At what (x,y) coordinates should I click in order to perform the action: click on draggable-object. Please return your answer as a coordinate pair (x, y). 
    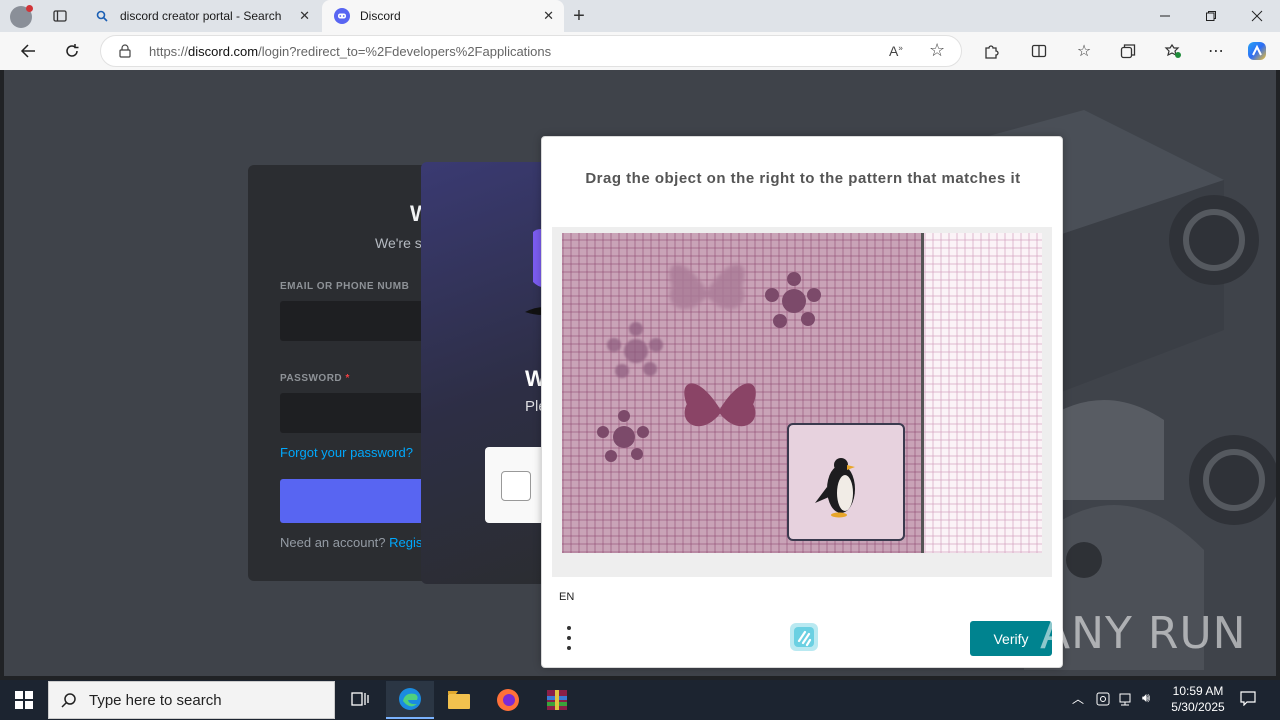
    Looking at the image, I should click on (846, 482).